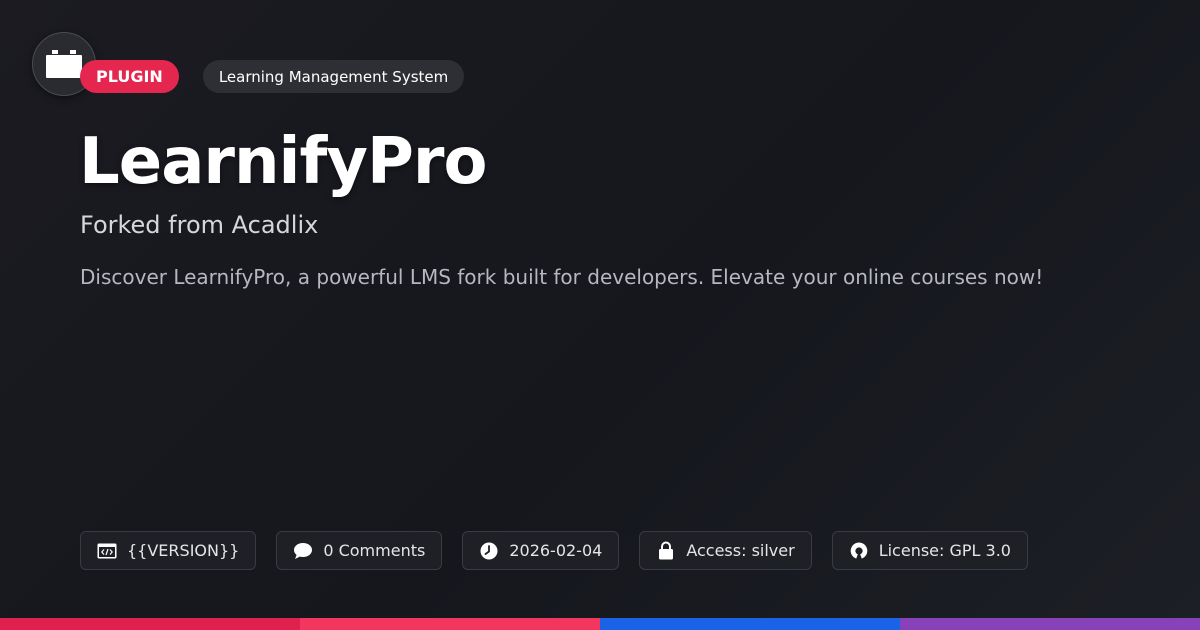 The width and height of the screenshot is (1200, 630). I want to click on bottom-color-bar, so click(600, 624).